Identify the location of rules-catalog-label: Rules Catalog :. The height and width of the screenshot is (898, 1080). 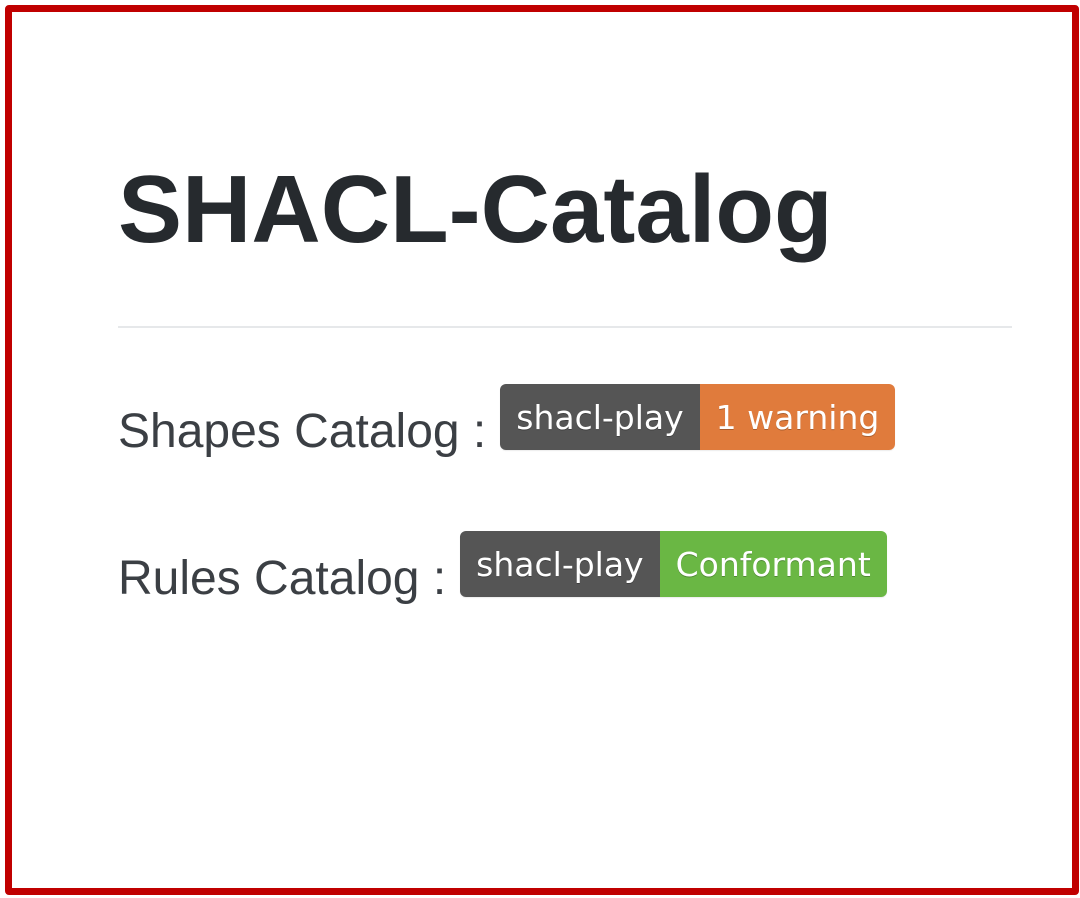
(282, 578).